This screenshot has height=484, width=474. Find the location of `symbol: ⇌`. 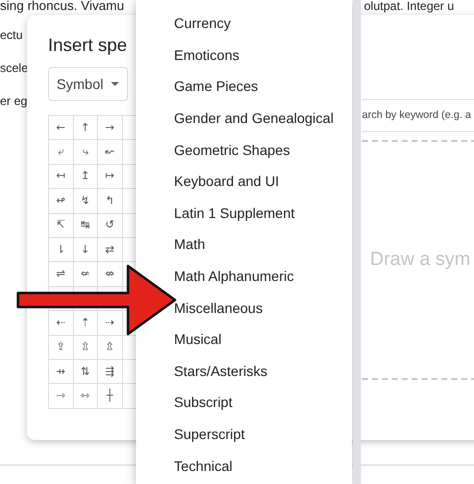

symbol: ⇌ is located at coordinates (61, 274).